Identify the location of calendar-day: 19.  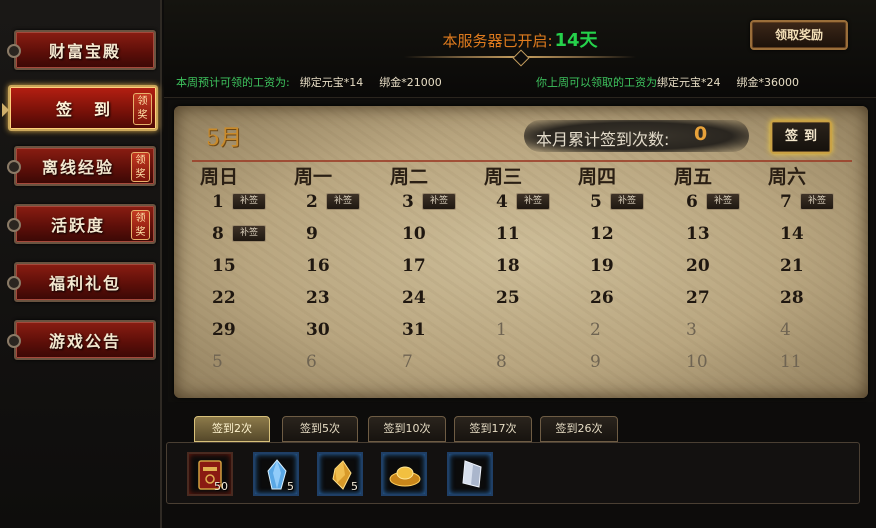
(602, 266).